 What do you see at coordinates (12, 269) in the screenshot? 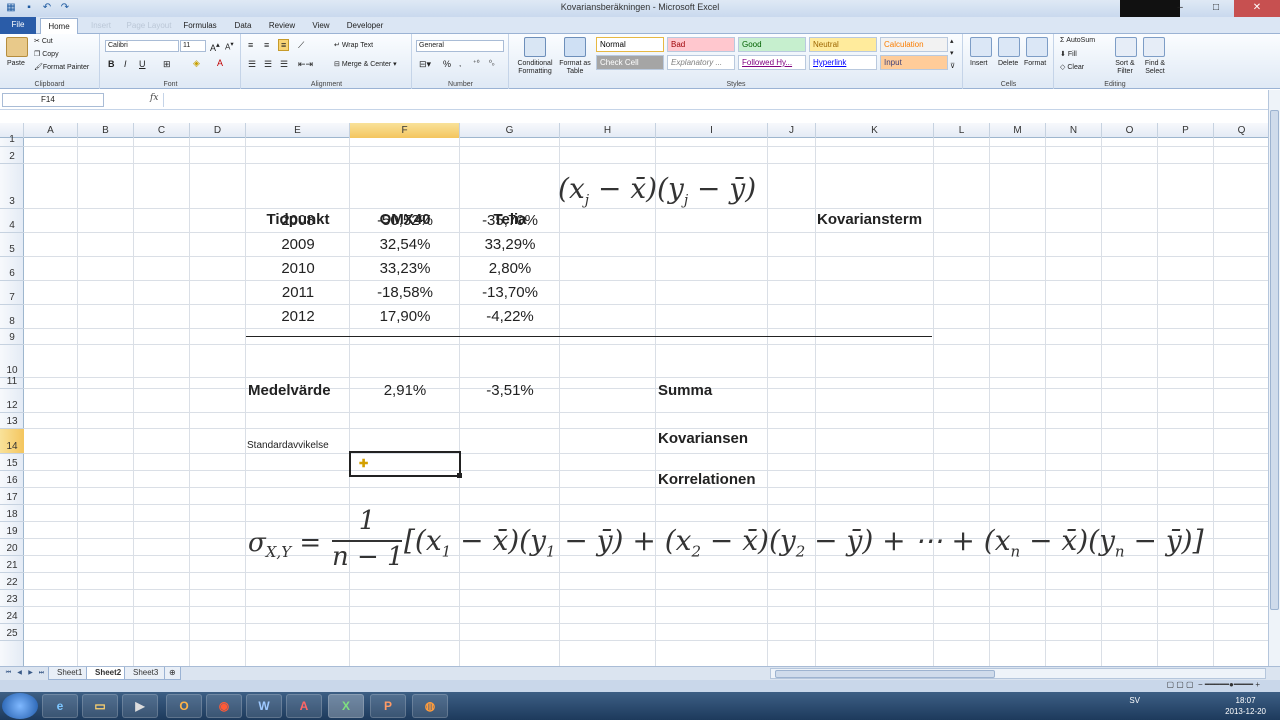
I see `row-header-6: 6` at bounding box center [12, 269].